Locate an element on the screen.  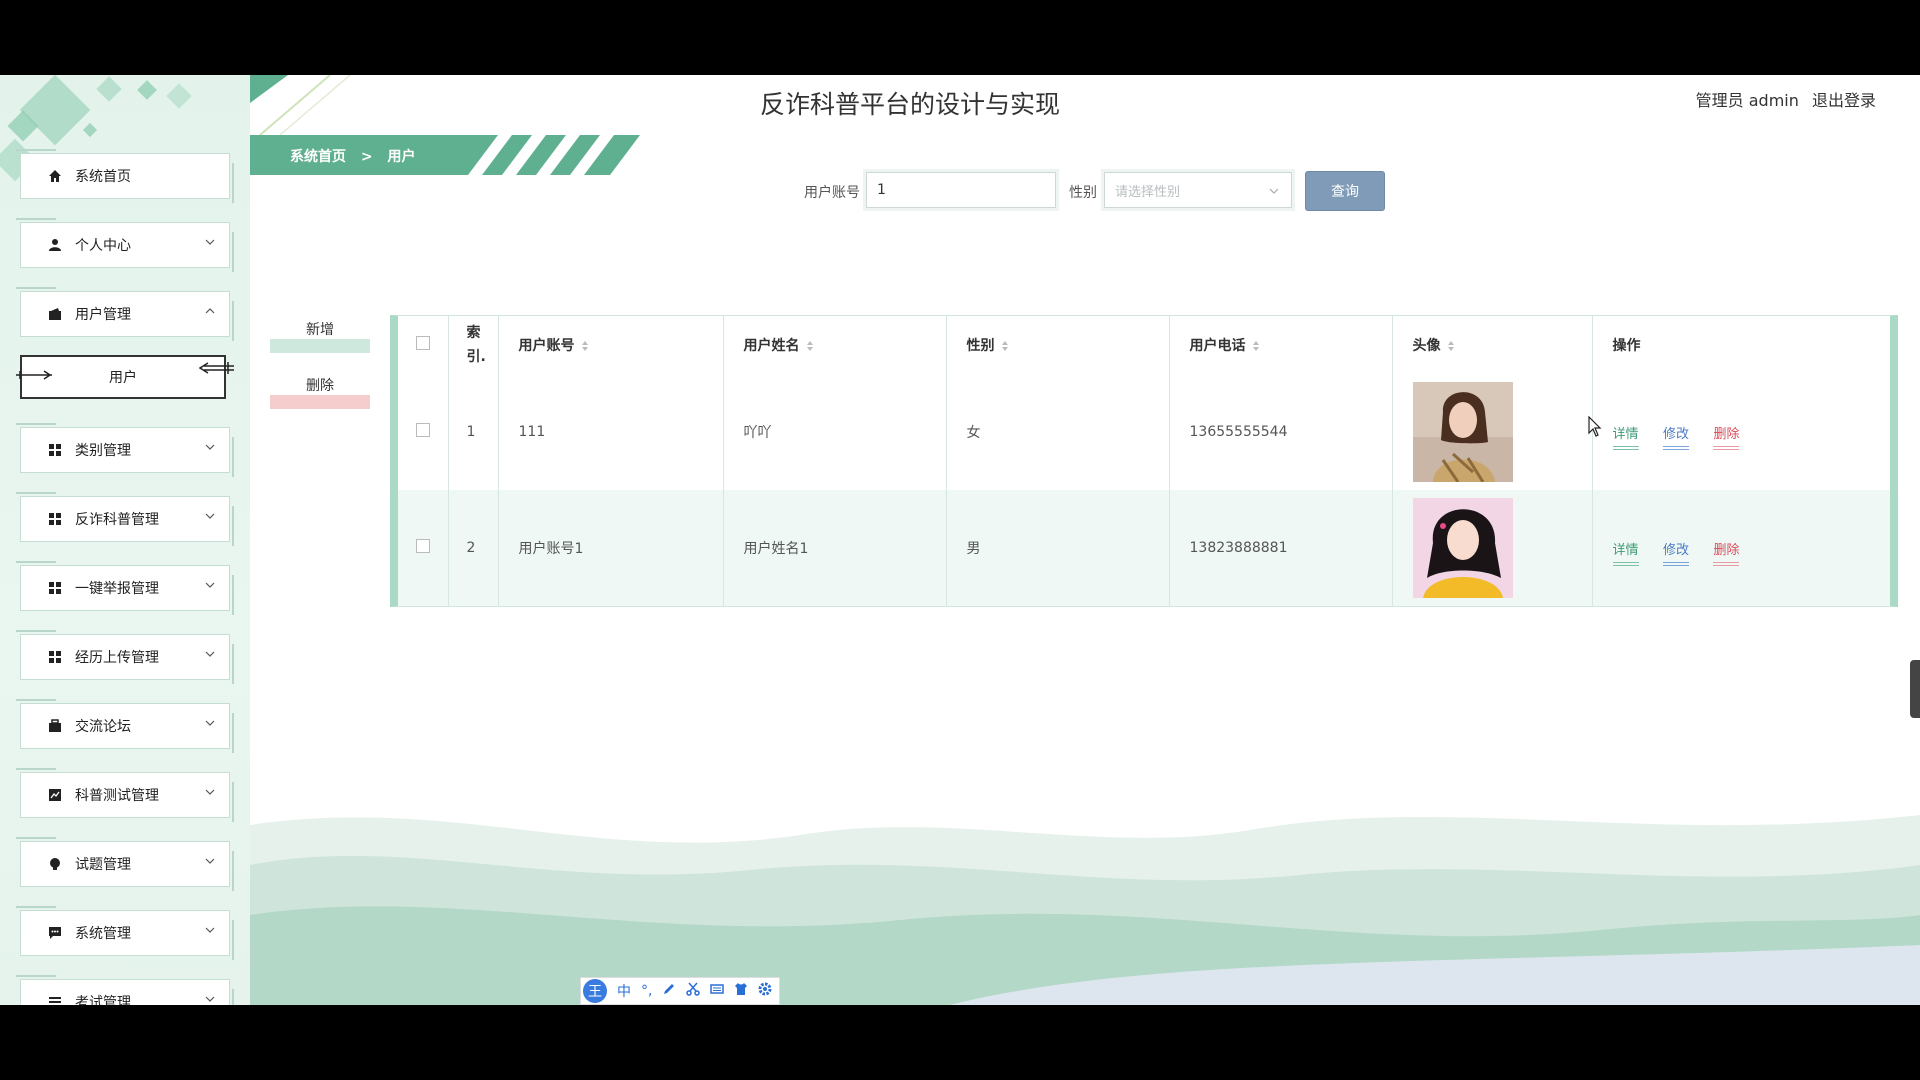
sidebar-item-system-management: 系统管理 is located at coordinates (125, 933).